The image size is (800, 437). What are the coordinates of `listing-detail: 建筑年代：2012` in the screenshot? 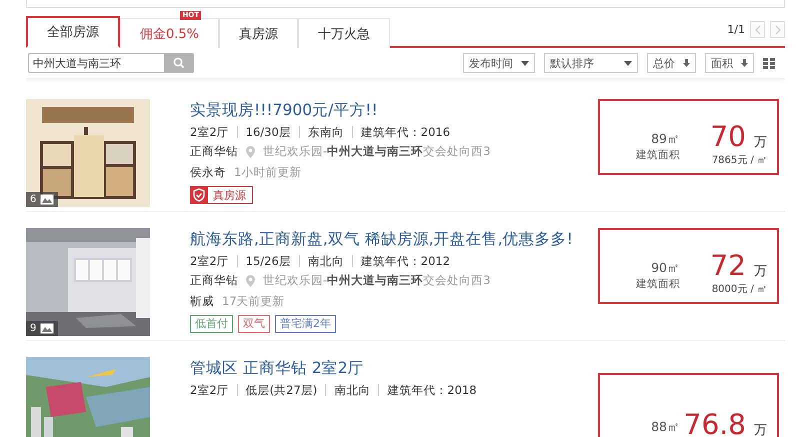 It's located at (405, 261).